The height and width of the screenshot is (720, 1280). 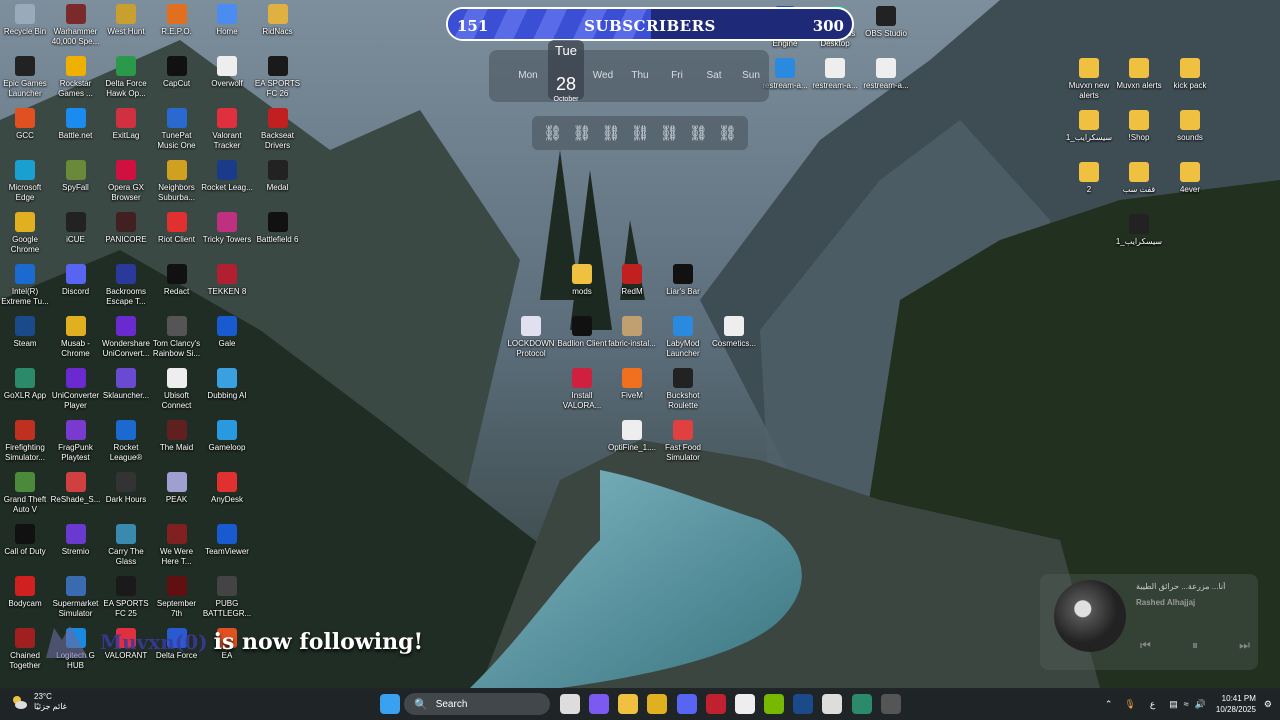 What do you see at coordinates (1195, 645) in the screenshot?
I see `pause-icon: ⏸` at bounding box center [1195, 645].